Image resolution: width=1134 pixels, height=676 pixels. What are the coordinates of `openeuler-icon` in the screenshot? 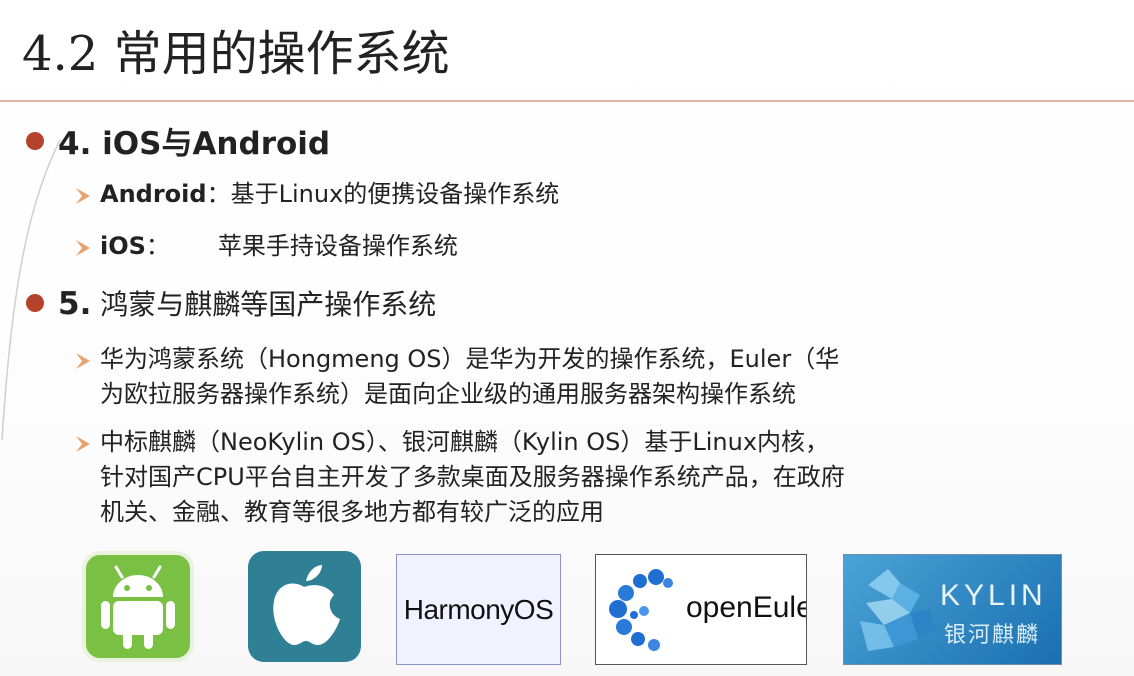 It's located at (641, 610).